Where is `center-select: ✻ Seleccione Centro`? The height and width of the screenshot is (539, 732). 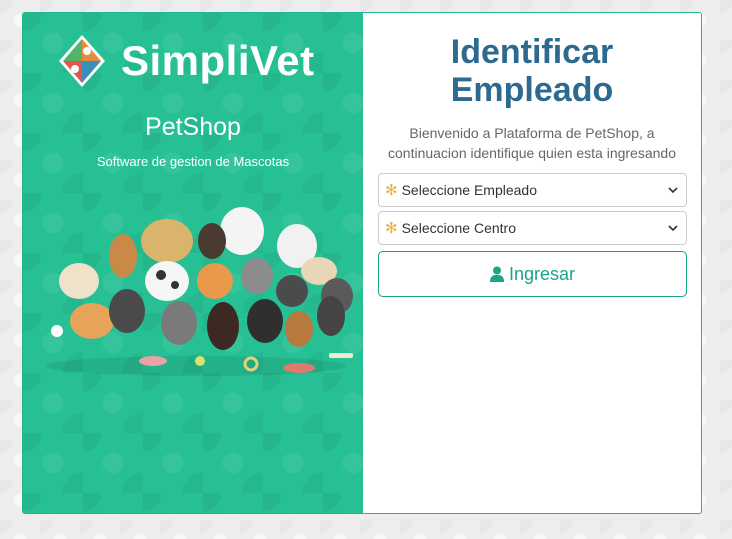
center-select: ✻ Seleccione Centro is located at coordinates (532, 228).